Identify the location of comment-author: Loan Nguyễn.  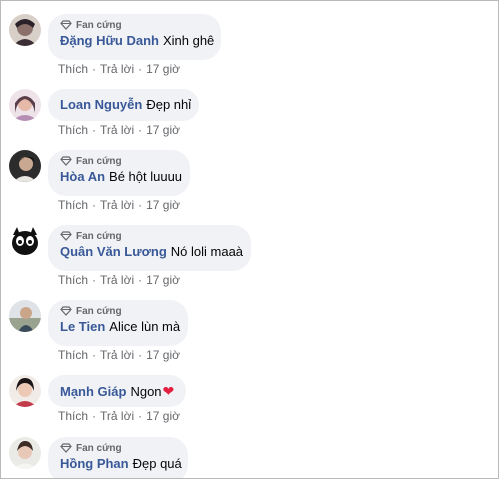
(101, 104).